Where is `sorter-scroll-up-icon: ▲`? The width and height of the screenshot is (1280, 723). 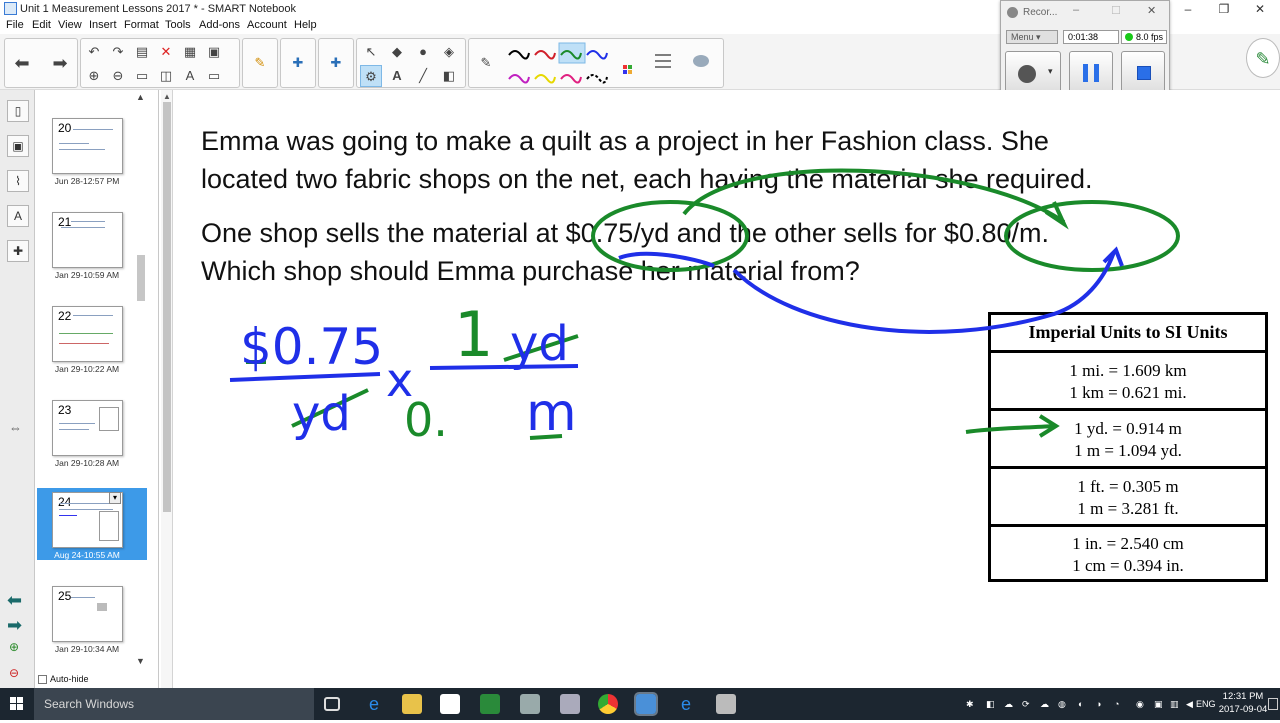 sorter-scroll-up-icon: ▲ is located at coordinates (140, 97).